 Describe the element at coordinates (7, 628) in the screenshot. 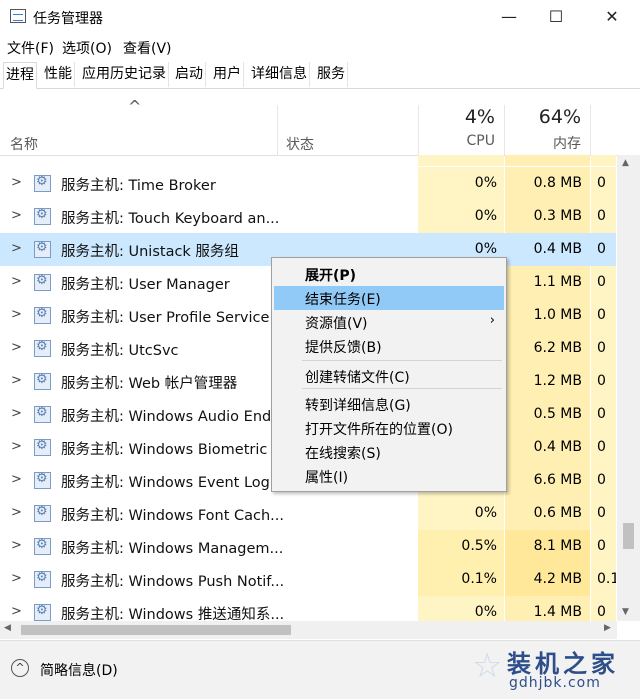

I see `scroll-left-icon: ◀` at that location.